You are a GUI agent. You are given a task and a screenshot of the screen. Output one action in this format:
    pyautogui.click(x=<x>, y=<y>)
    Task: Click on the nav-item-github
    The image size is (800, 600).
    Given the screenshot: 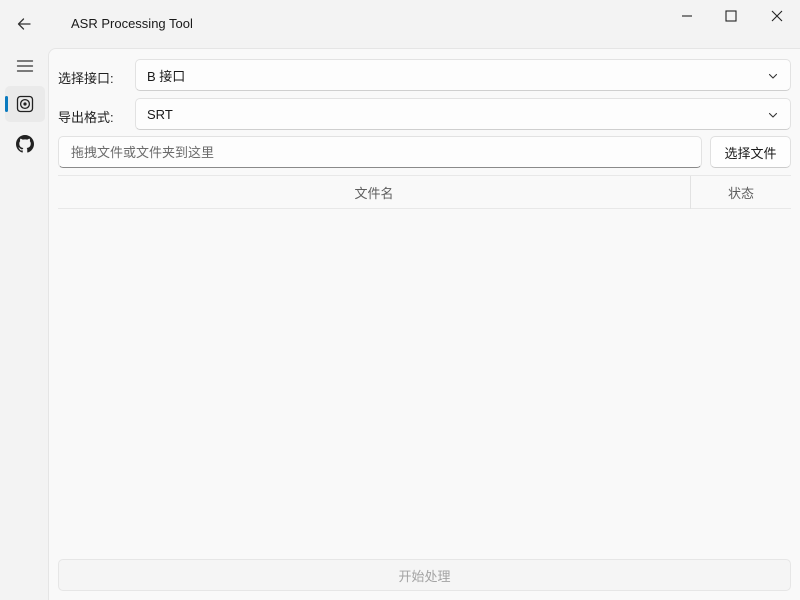 What is the action you would take?
    pyautogui.click(x=25, y=144)
    